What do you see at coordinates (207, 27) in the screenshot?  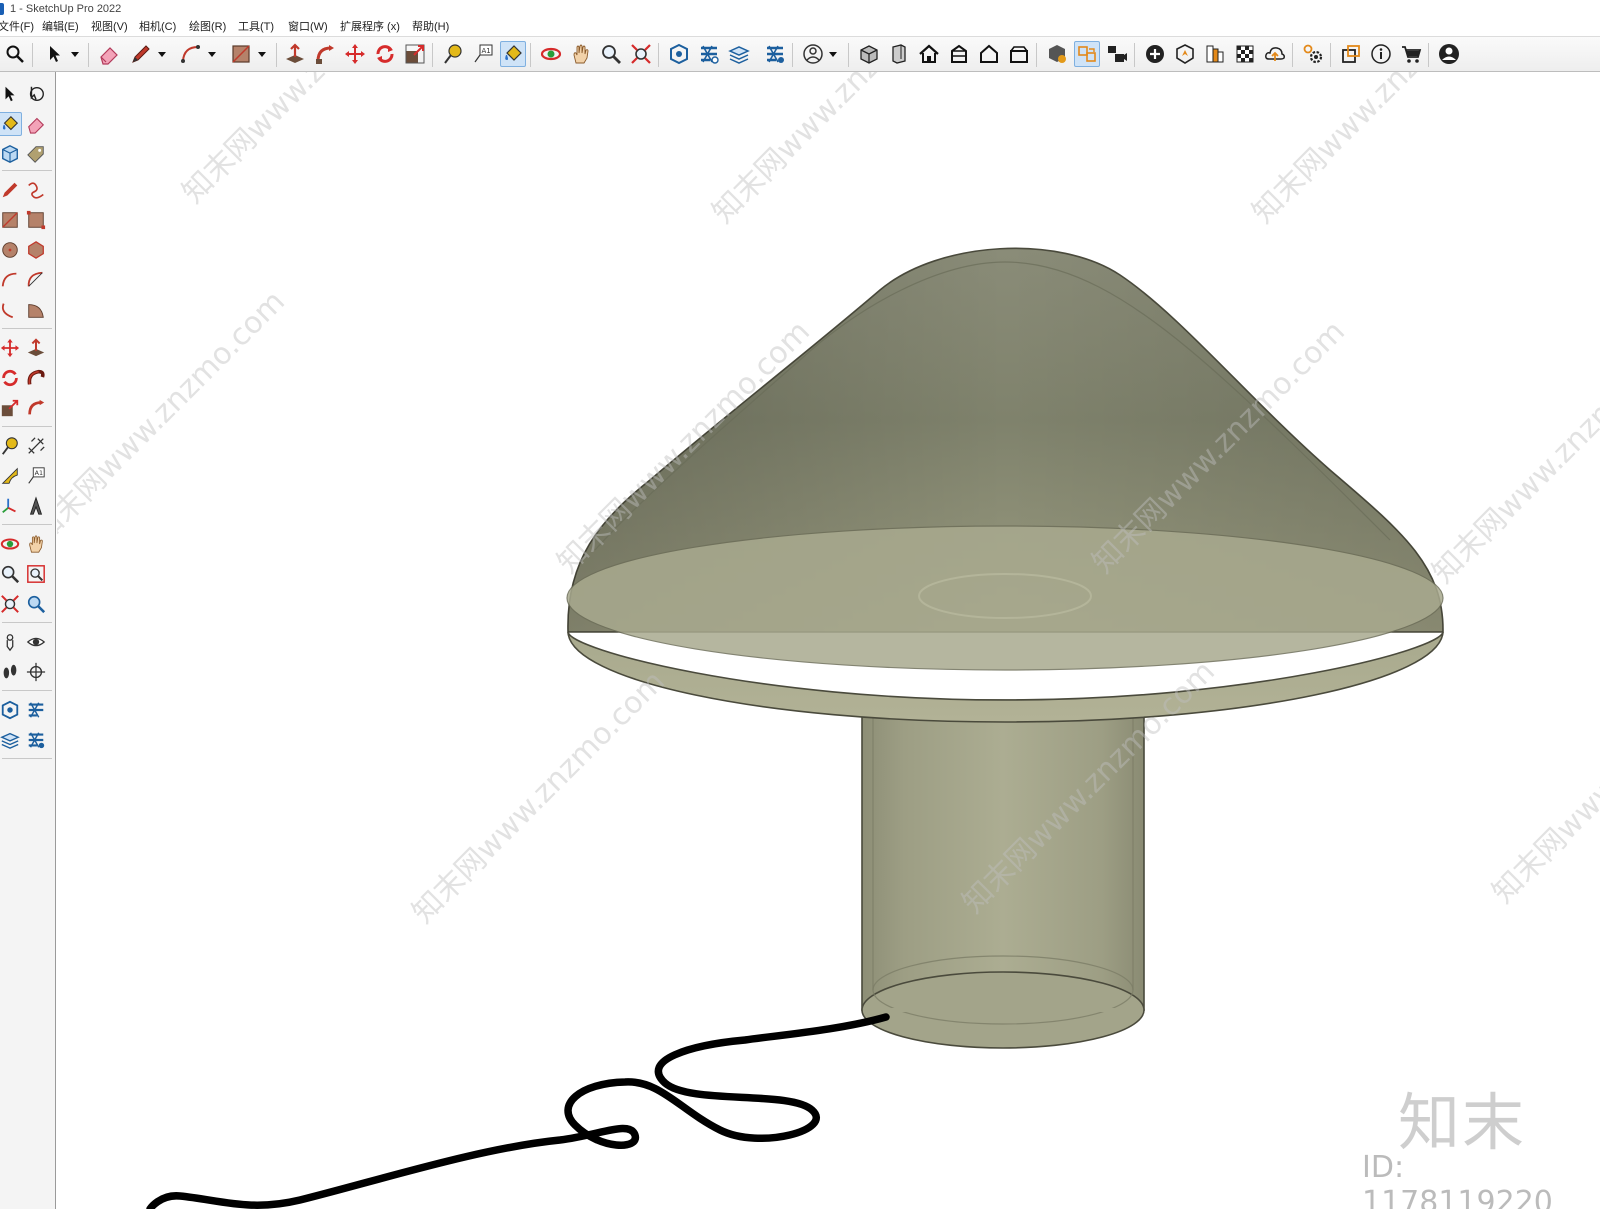 I see `menu-draw: 绘图(R)` at bounding box center [207, 27].